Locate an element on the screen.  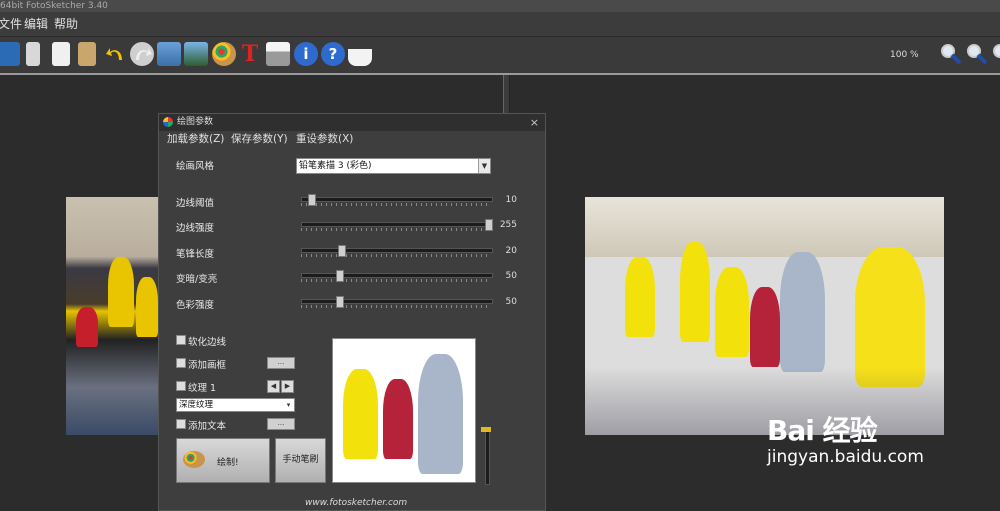
next-texture-icon: ▶ is located at coordinates (287, 386).